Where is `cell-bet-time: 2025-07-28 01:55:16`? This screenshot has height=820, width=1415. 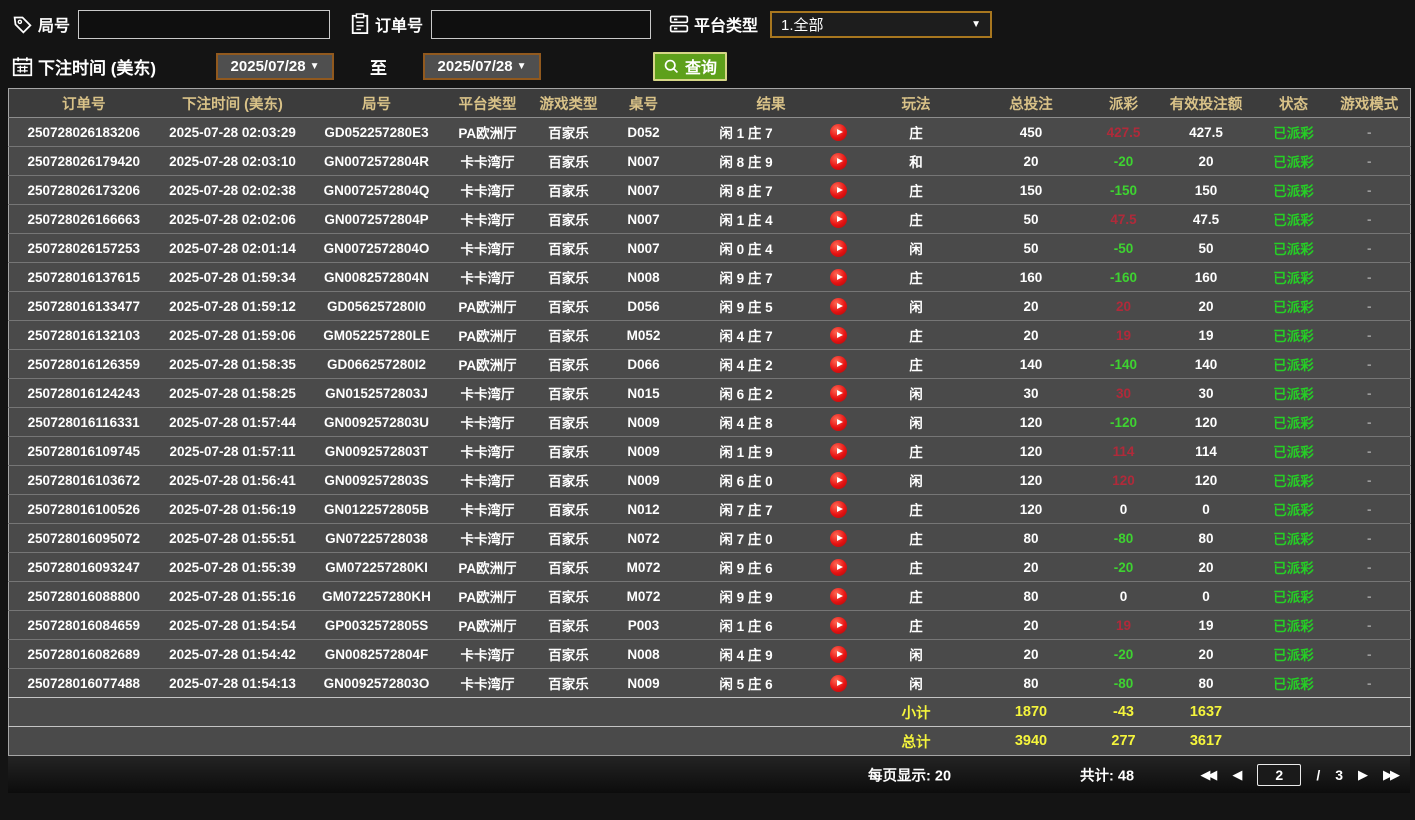
cell-bet-time: 2025-07-28 01:55:16 is located at coordinates (232, 596).